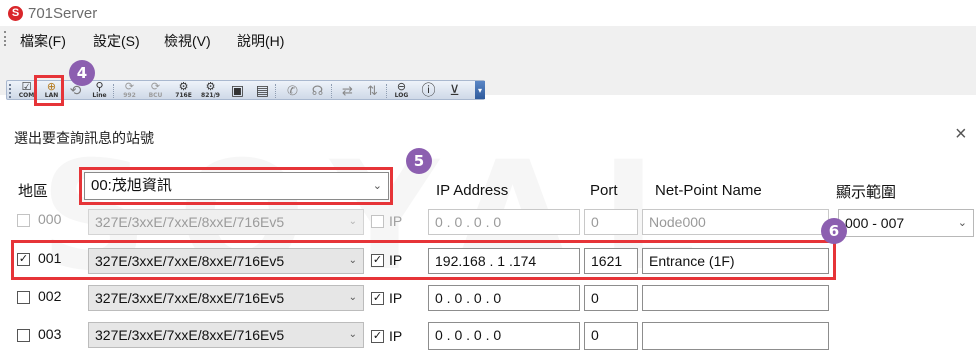 The height and width of the screenshot is (351, 976). I want to click on log-button: ⊖ LOG, so click(401, 90).